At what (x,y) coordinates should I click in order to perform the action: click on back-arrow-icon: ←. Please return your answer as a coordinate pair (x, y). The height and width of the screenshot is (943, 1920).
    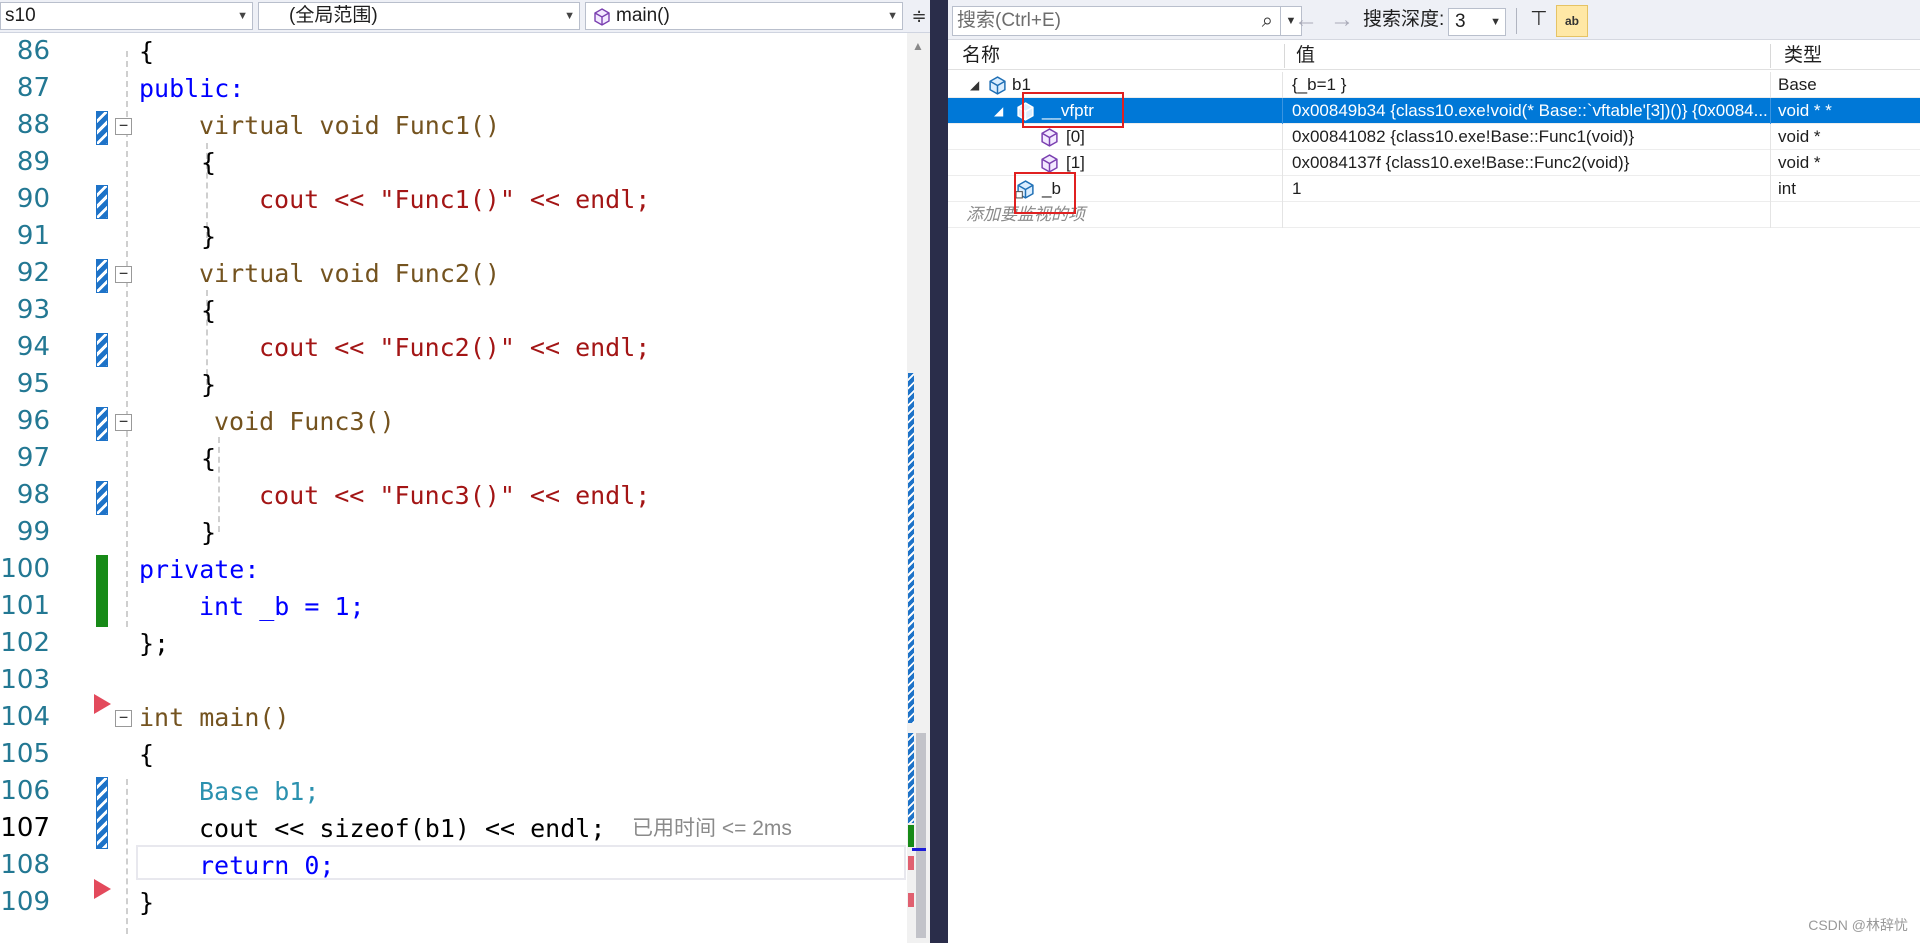
    Looking at the image, I should click on (1306, 20).